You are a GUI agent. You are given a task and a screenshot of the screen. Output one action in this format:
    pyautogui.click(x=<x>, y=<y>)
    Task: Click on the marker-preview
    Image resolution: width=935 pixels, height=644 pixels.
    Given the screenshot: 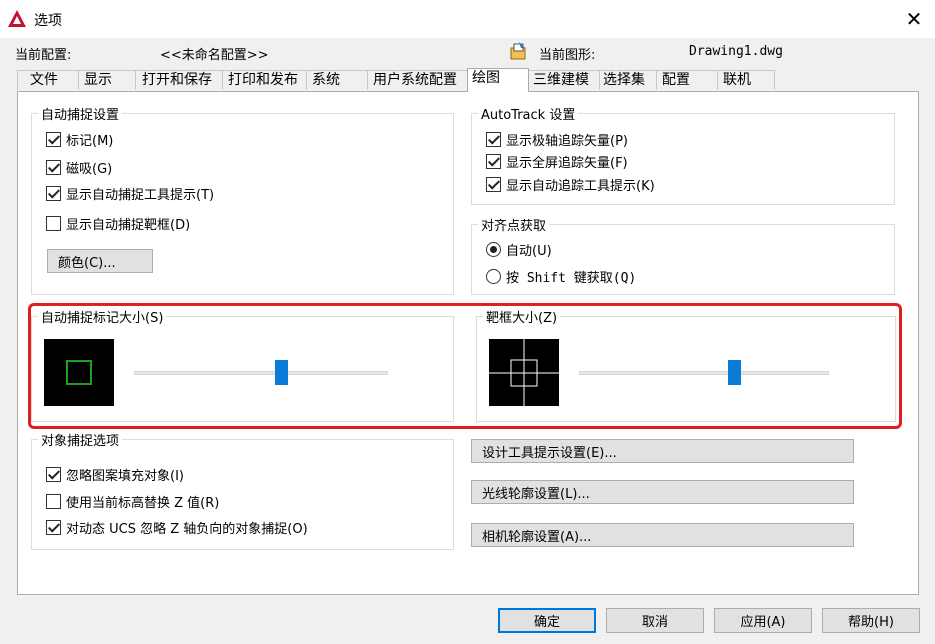 What is the action you would take?
    pyautogui.click(x=79, y=372)
    